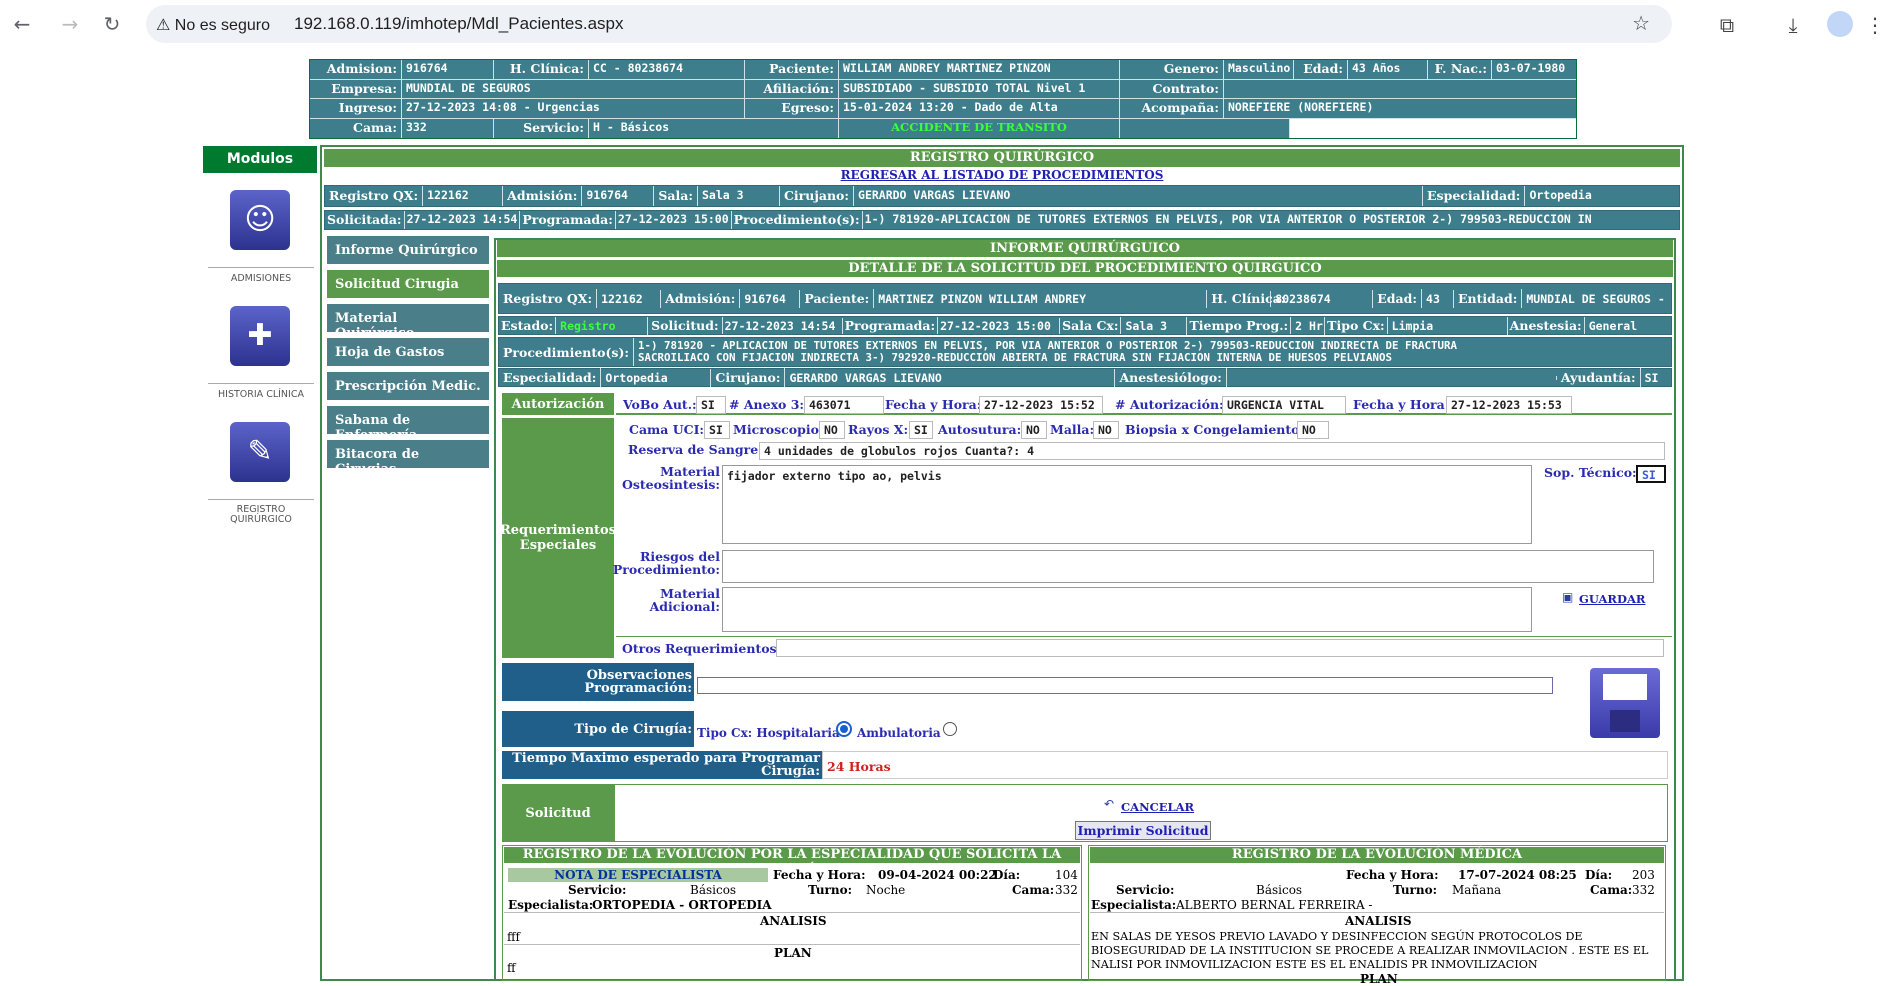 The width and height of the screenshot is (1894, 986). I want to click on menu-informe-quirurgico: Informe Quirúrgico, so click(408, 251).